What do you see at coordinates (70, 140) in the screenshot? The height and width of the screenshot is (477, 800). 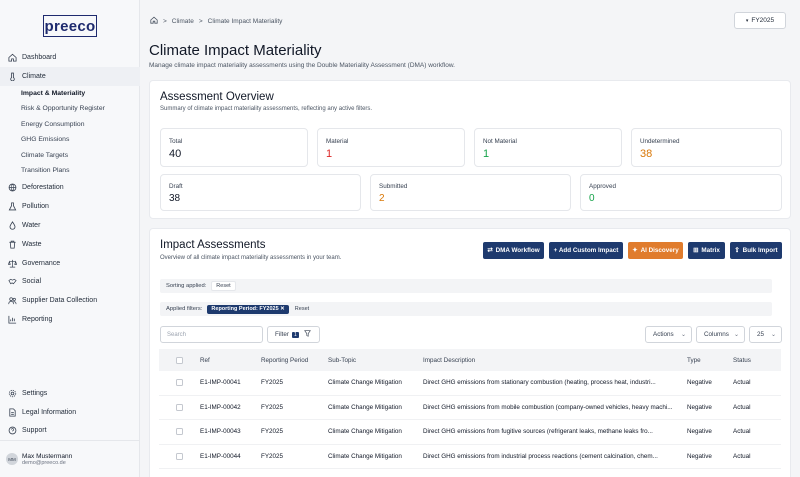 I see `sidebar-sub-ghg-emissions: GHG Emissions` at bounding box center [70, 140].